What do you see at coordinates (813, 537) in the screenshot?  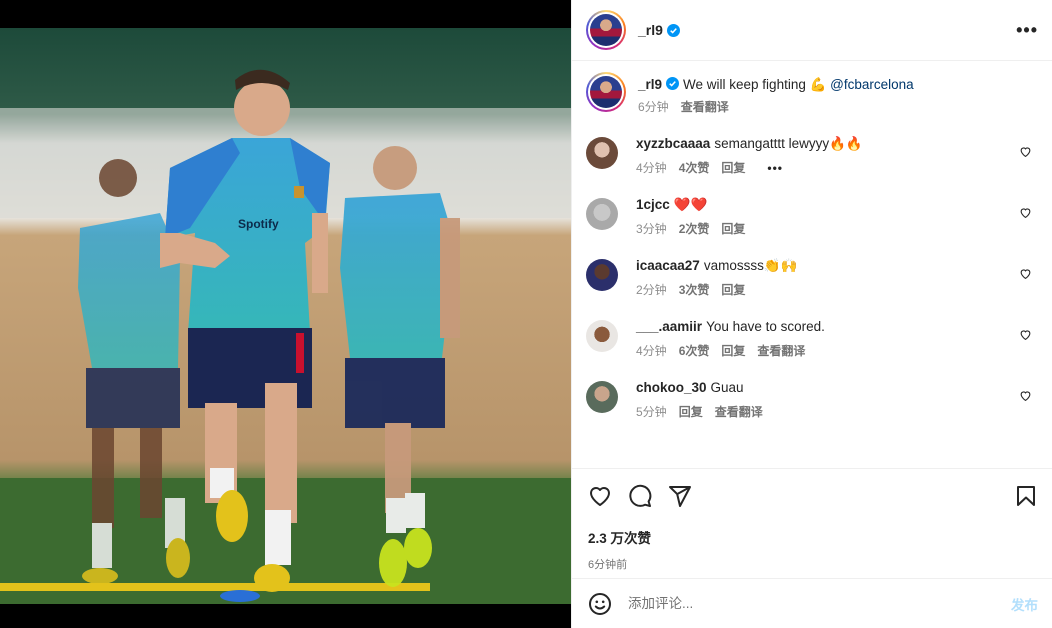 I see `likes-count: 2.3 万次赞` at bounding box center [813, 537].